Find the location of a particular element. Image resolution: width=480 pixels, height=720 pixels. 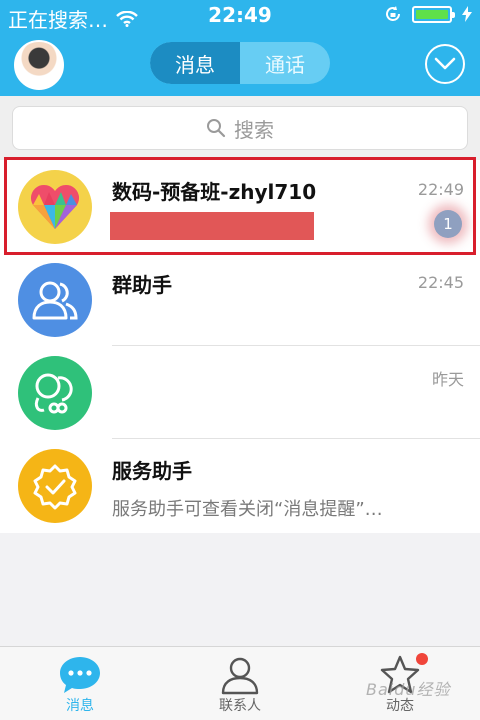

tabbar-messages: 消息 is located at coordinates (80, 683).